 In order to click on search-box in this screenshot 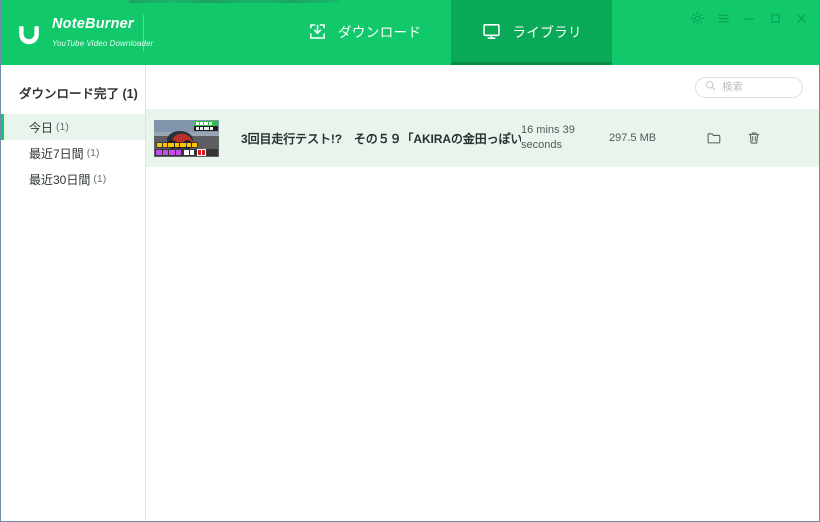, I will do `click(749, 87)`.